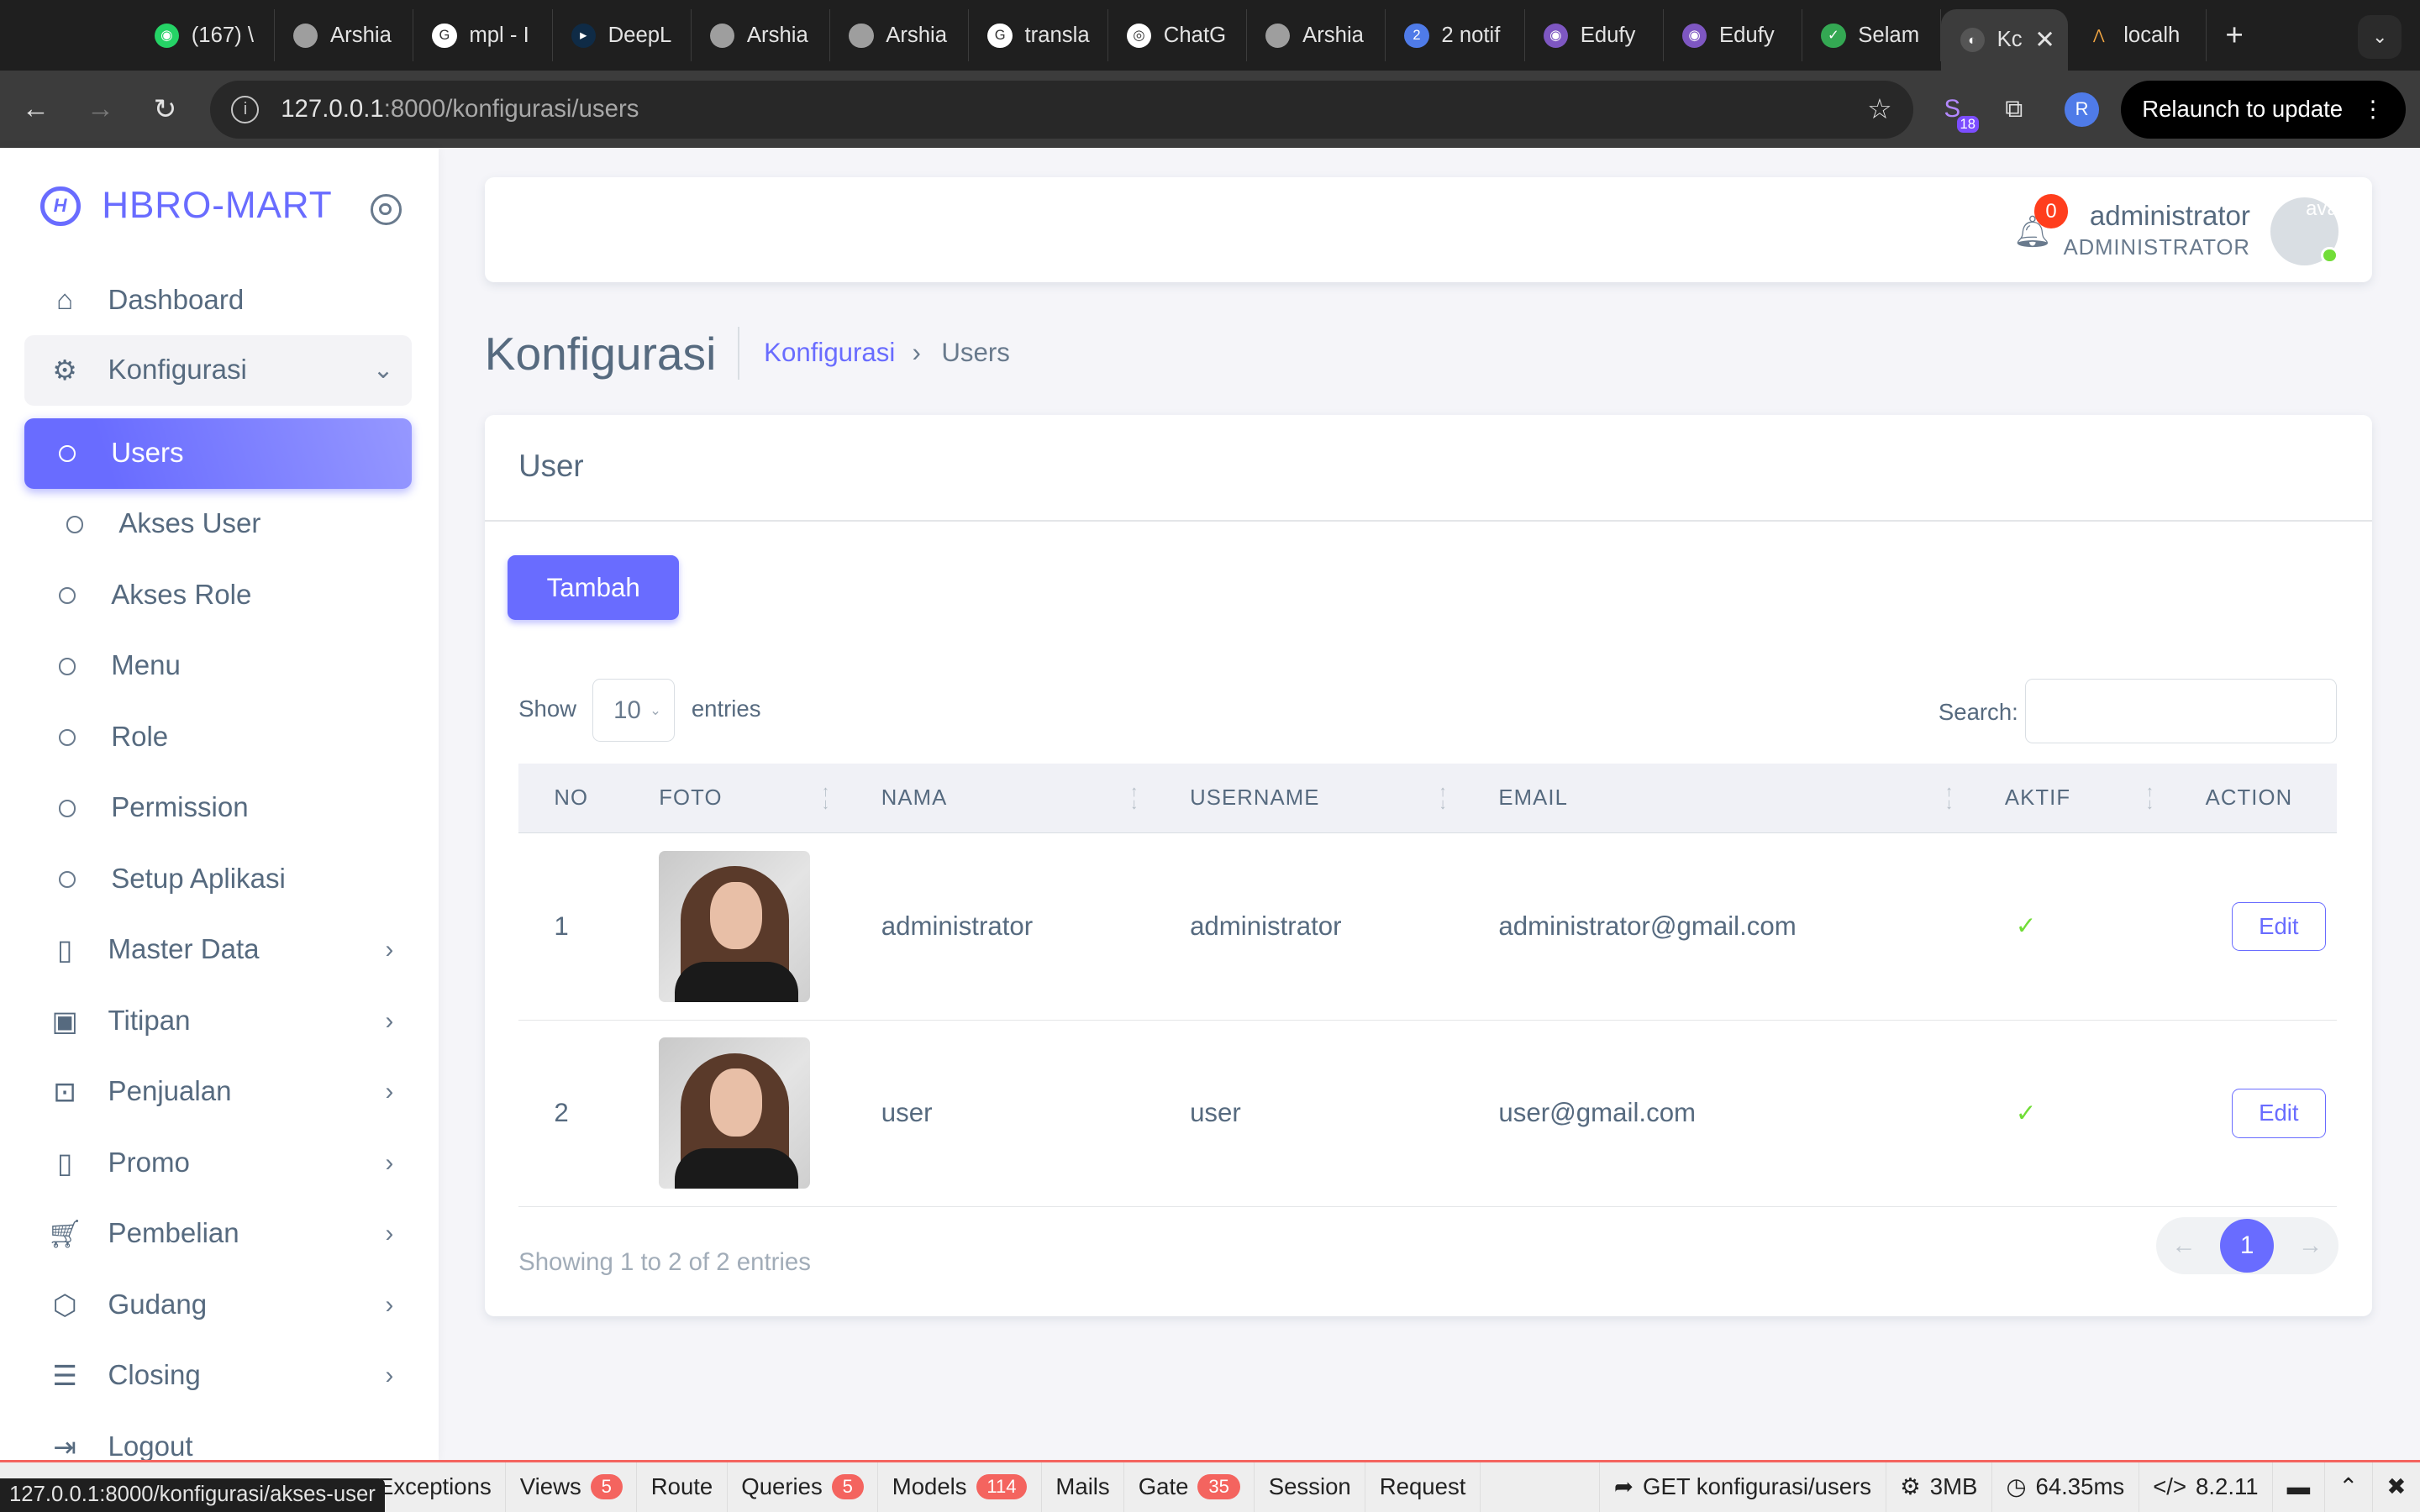 This screenshot has width=2420, height=1512. What do you see at coordinates (1716, 798) in the screenshot?
I see `column-header-email: EMAIL ↑ ↓` at bounding box center [1716, 798].